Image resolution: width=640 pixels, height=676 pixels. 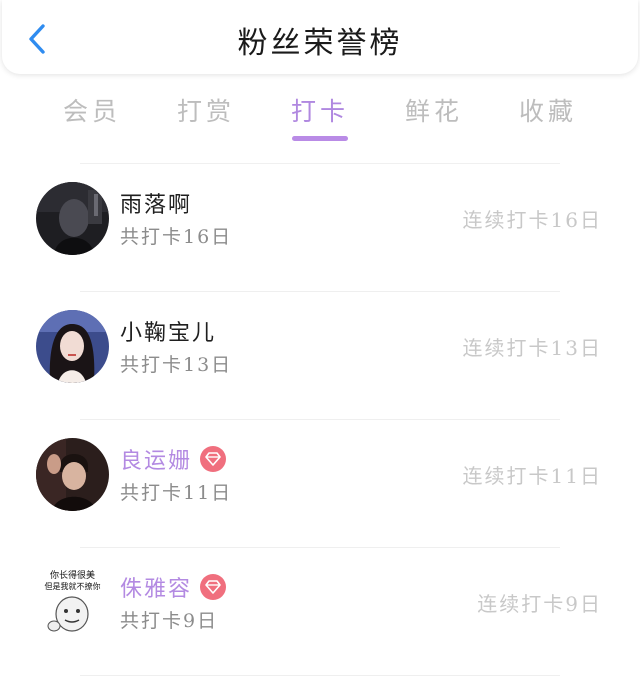 What do you see at coordinates (548, 117) in the screenshot?
I see `tab-favorites: 收藏` at bounding box center [548, 117].